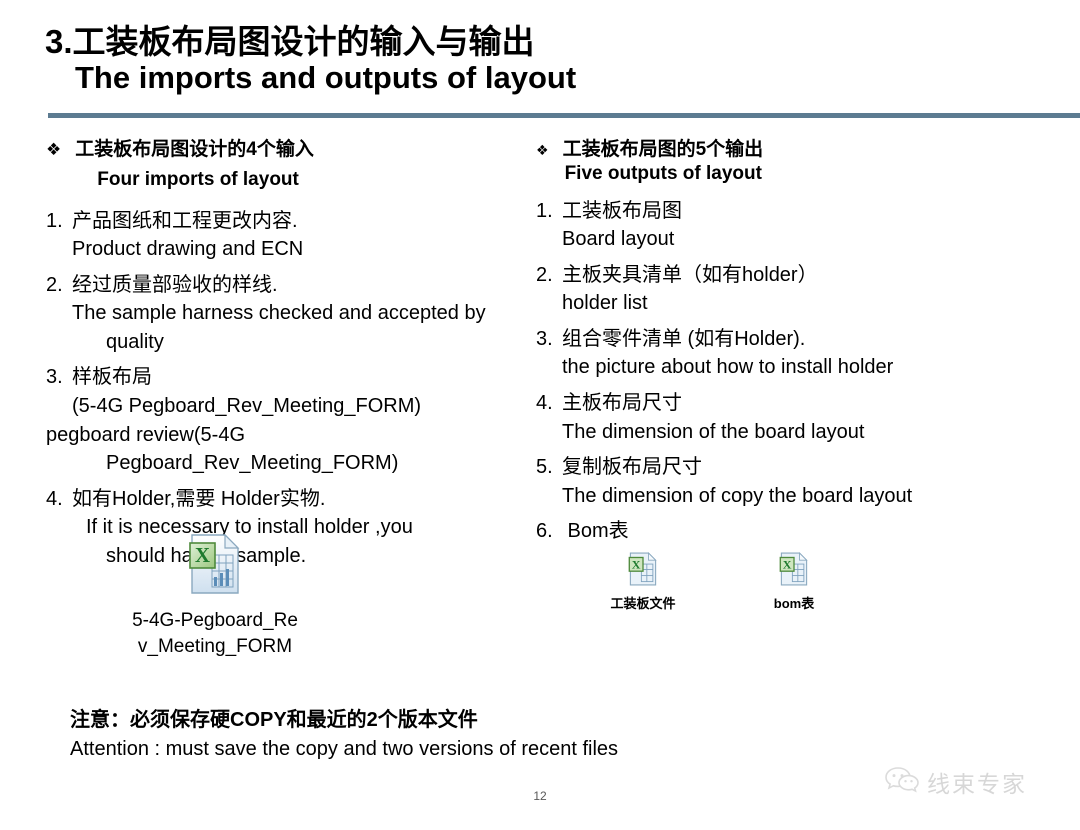 The width and height of the screenshot is (1080, 830). What do you see at coordinates (296, 377) in the screenshot?
I see `list-item-cn: 3. 样板布局` at bounding box center [296, 377].